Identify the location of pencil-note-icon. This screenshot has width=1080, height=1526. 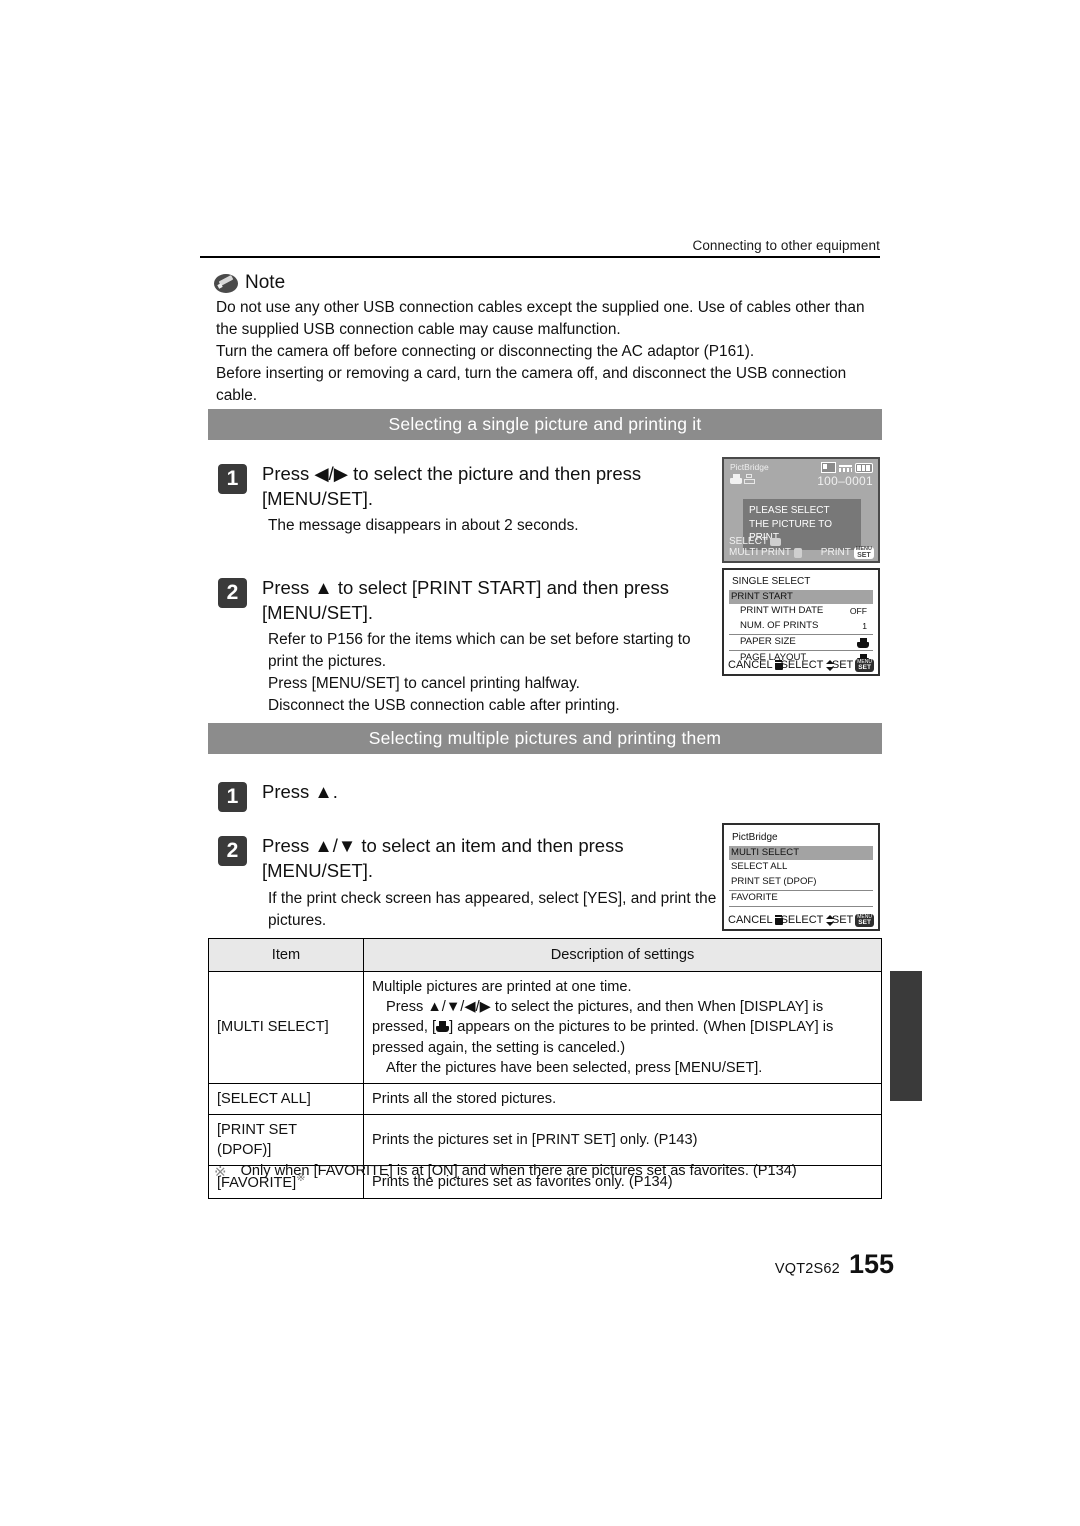
(226, 283).